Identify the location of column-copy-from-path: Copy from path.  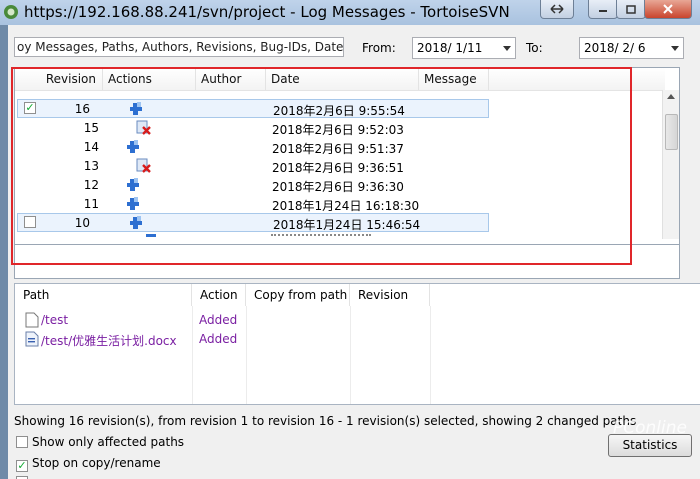
(298, 295).